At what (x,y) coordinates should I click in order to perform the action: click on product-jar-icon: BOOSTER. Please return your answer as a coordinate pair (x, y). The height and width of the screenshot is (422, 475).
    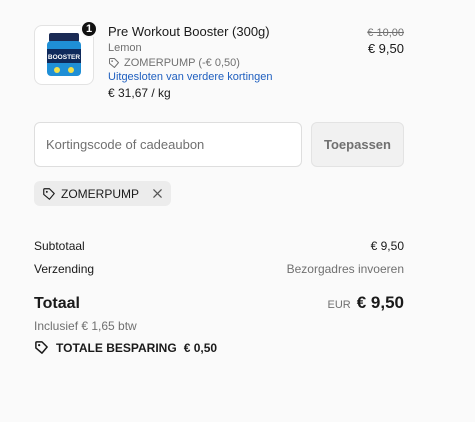
    Looking at the image, I should click on (64, 54).